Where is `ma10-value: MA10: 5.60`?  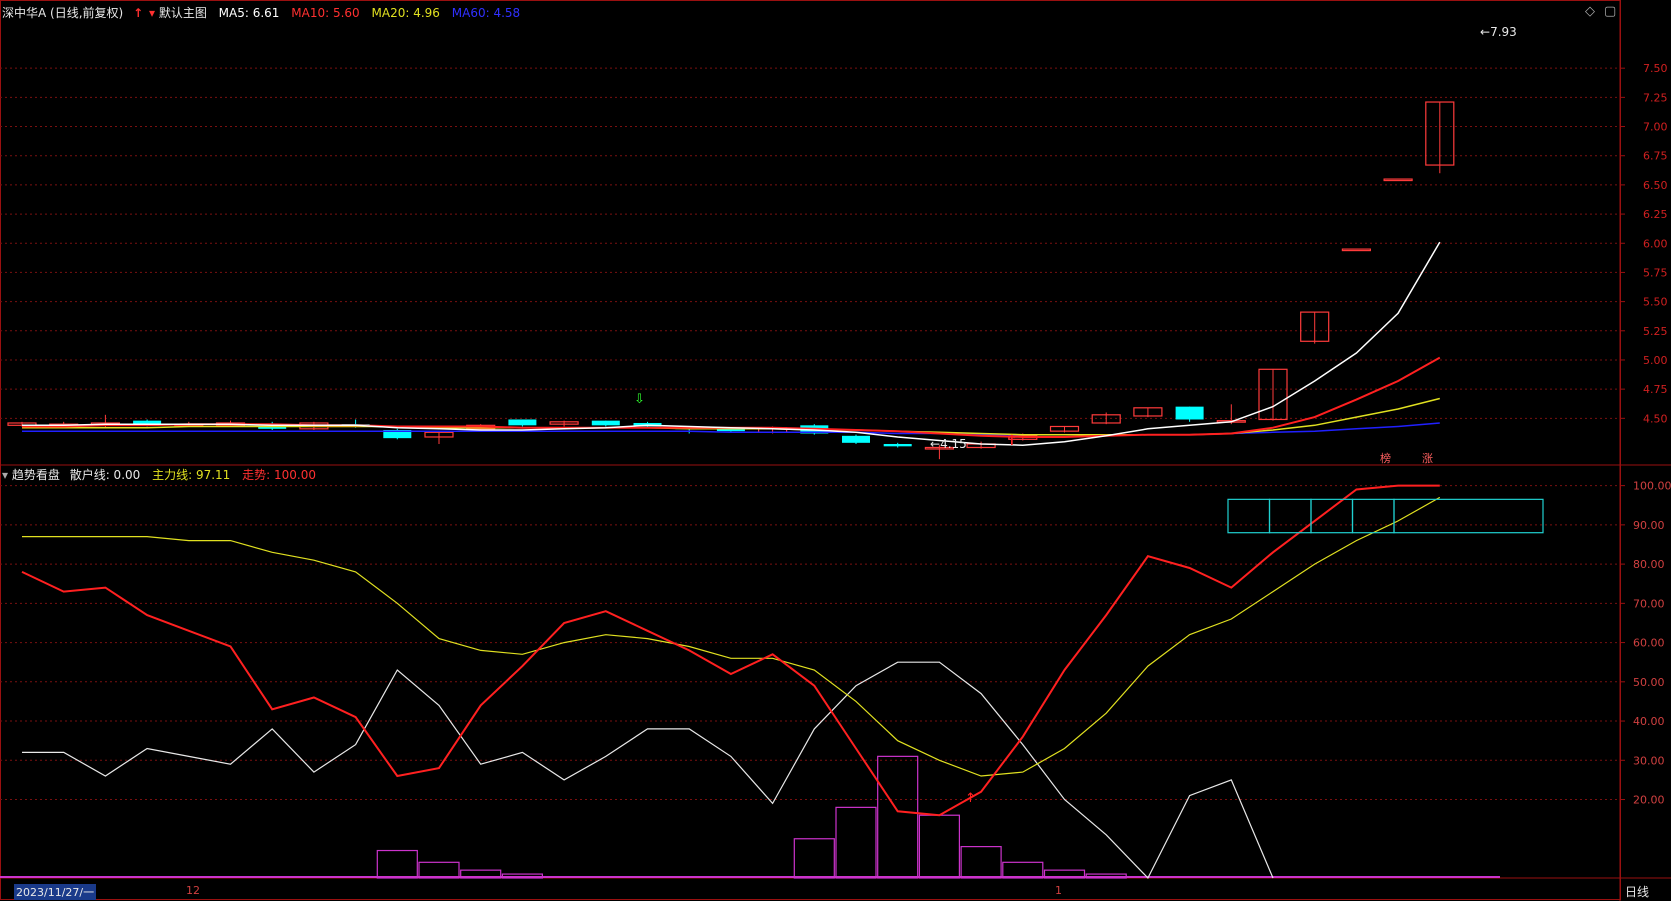 ma10-value: MA10: 5.60 is located at coordinates (325, 13).